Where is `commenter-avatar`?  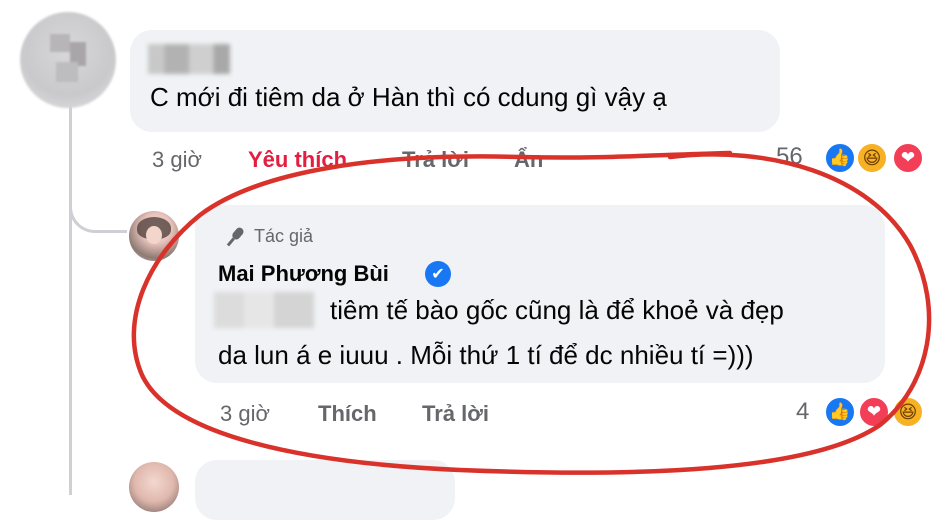
commenter-avatar is located at coordinates (68, 60).